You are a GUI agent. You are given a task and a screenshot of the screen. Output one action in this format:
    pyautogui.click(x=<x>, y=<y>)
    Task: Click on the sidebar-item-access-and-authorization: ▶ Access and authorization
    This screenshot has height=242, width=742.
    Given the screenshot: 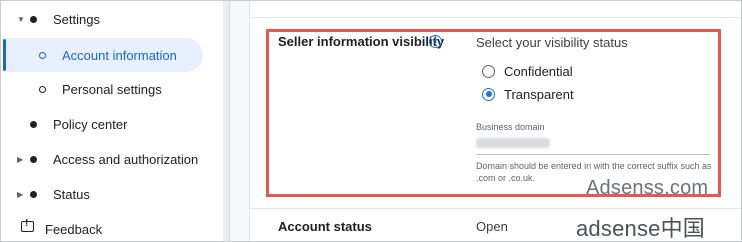 What is the action you would take?
    pyautogui.click(x=111, y=159)
    